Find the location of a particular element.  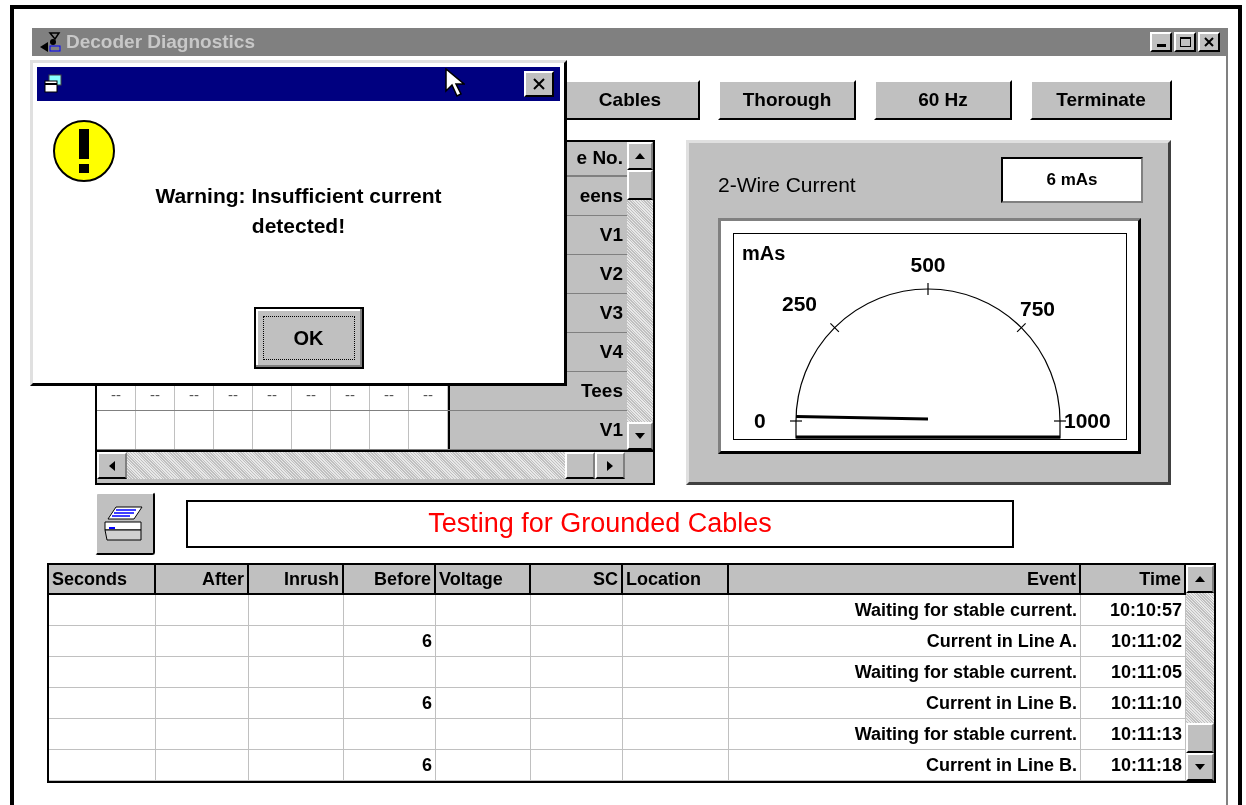

decoder-icon is located at coordinates (50, 42).